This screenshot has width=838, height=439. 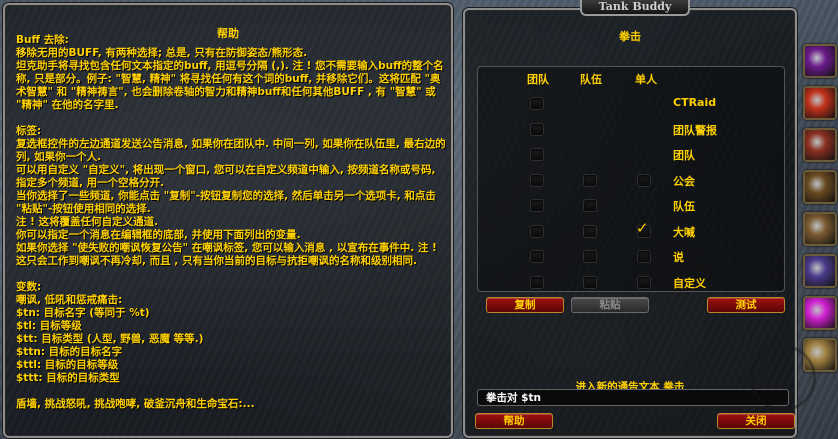 I want to click on channel-label: 队伍, so click(x=684, y=206).